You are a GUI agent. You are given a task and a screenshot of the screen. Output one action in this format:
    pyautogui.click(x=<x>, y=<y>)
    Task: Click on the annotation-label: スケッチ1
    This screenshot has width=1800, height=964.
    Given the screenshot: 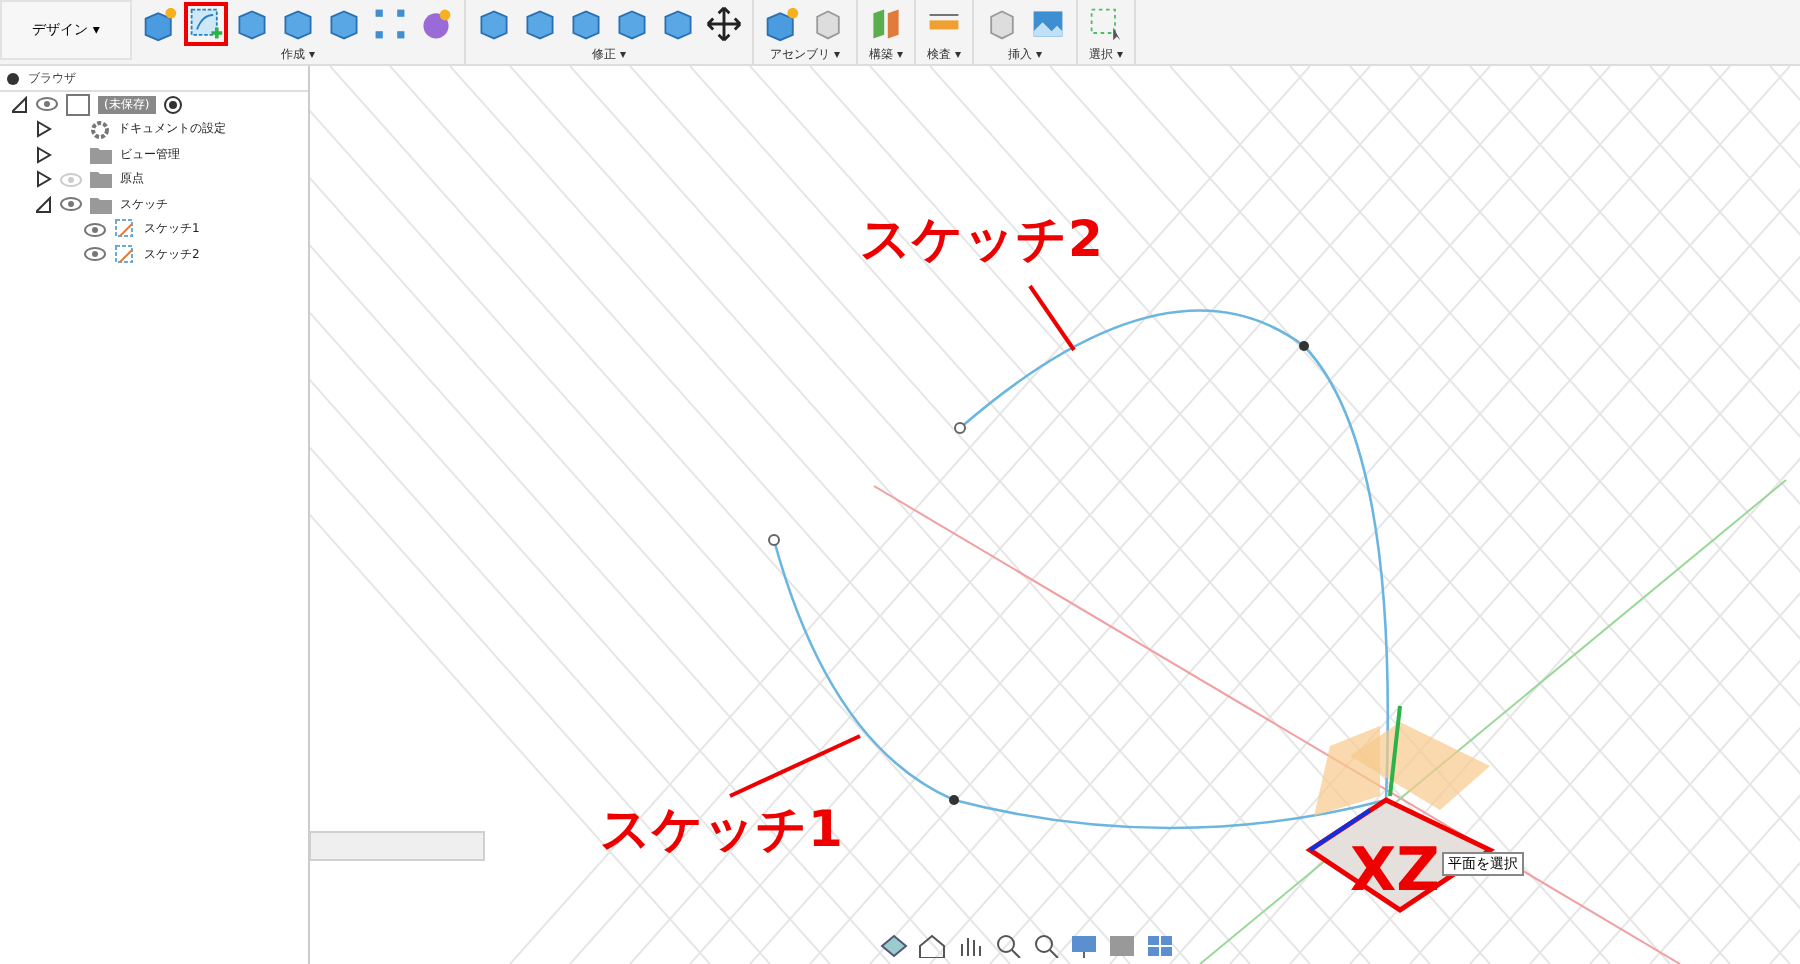 What is the action you would take?
    pyautogui.click(x=721, y=829)
    